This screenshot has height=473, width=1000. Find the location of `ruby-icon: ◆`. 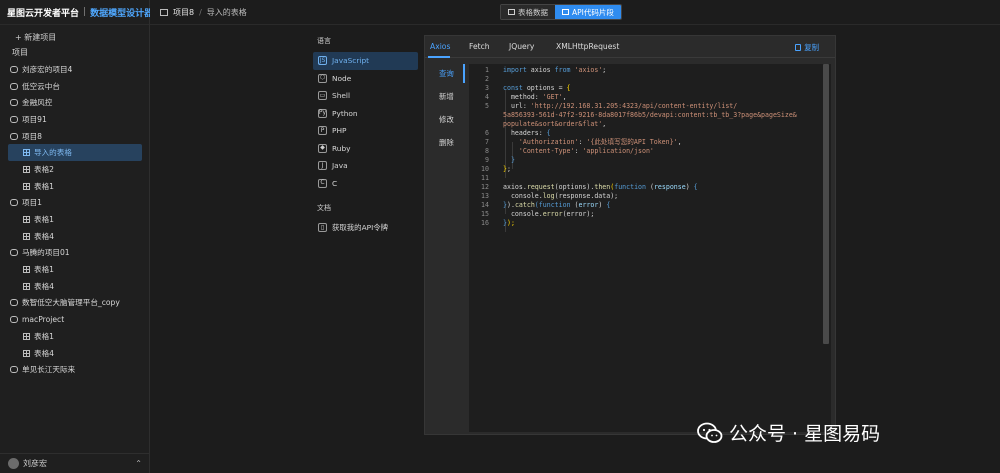

ruby-icon: ◆ is located at coordinates (322, 148).